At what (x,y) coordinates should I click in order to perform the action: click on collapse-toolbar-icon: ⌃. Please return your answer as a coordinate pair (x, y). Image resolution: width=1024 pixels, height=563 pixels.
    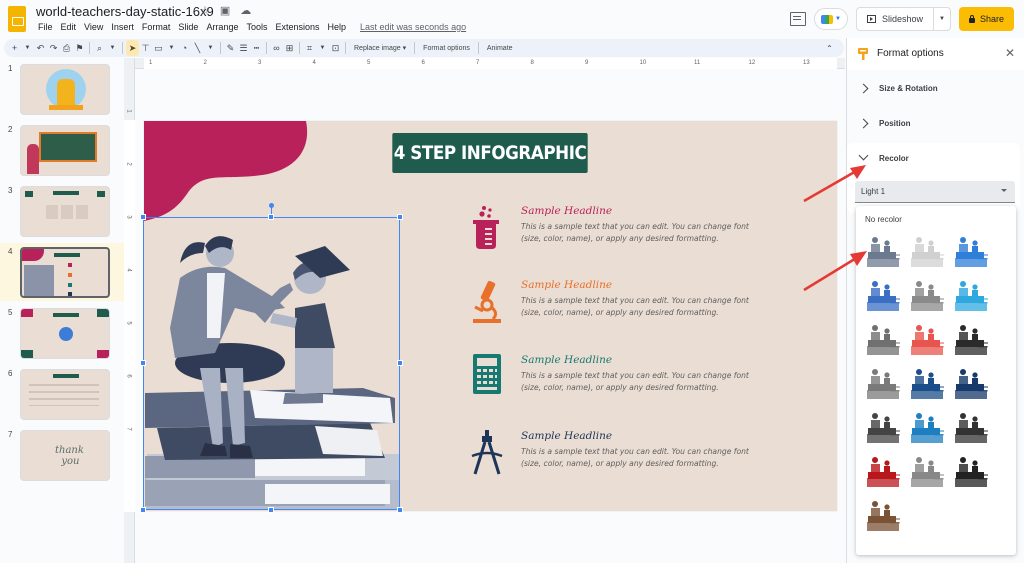
    Looking at the image, I should click on (829, 48).